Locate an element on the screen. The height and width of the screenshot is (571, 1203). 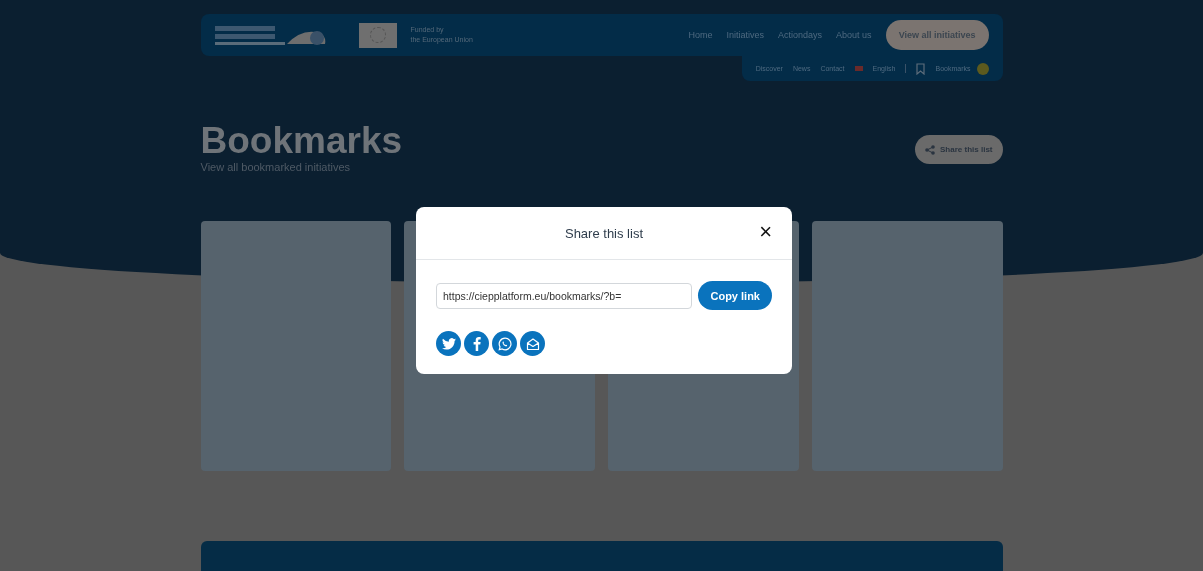
view-all-button: View all initiatives is located at coordinates (937, 35).